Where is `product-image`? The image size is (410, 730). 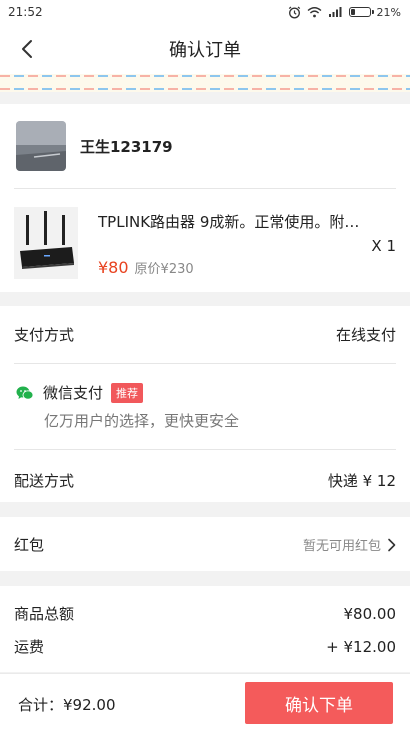
product-image is located at coordinates (46, 243).